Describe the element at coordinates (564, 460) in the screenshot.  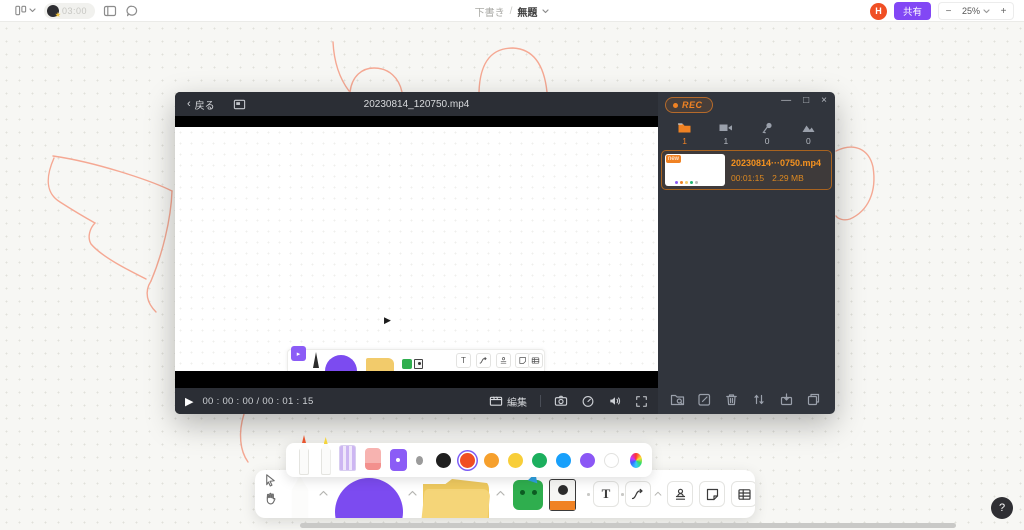
I see `color-swatch-blue` at that location.